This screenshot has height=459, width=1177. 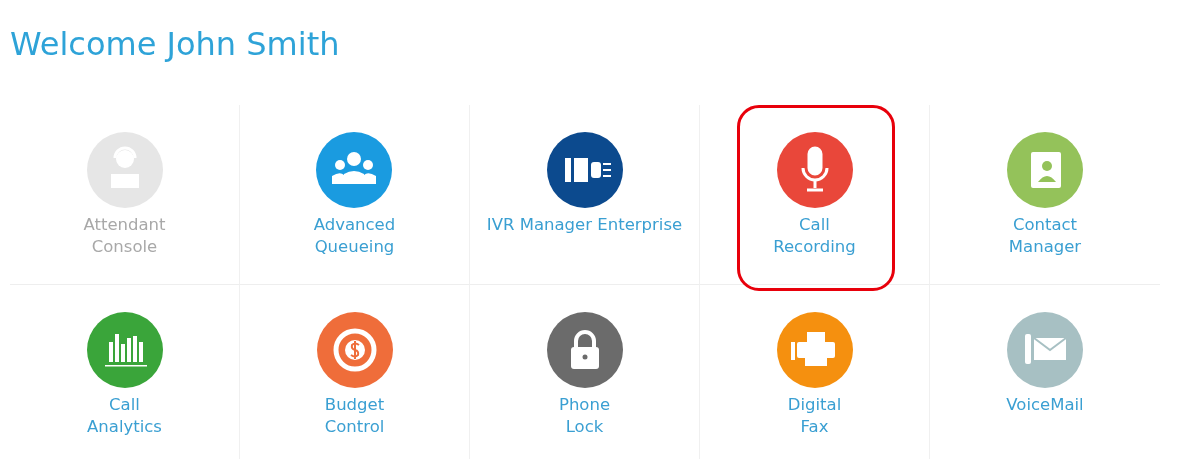 I want to click on app-tile: Budget Control, so click(x=354, y=375).